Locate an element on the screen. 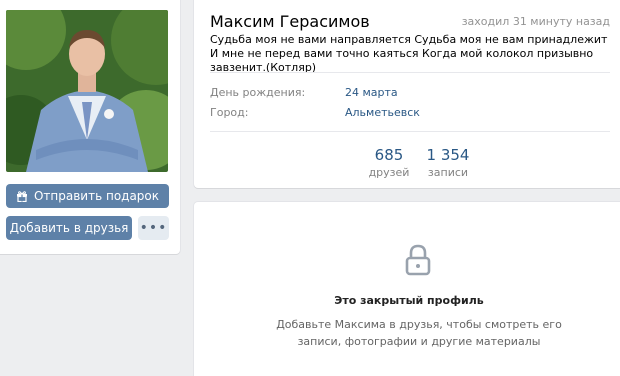 This screenshot has width=620, height=376. profile-name: Максим Герасимов is located at coordinates (290, 21).